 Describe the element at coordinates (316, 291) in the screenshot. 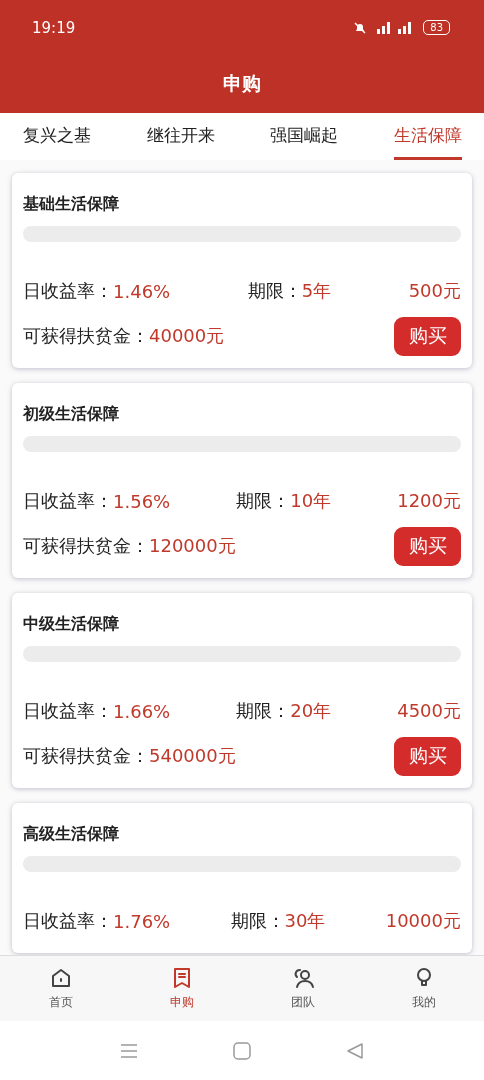

I see `term-value: 5年` at that location.